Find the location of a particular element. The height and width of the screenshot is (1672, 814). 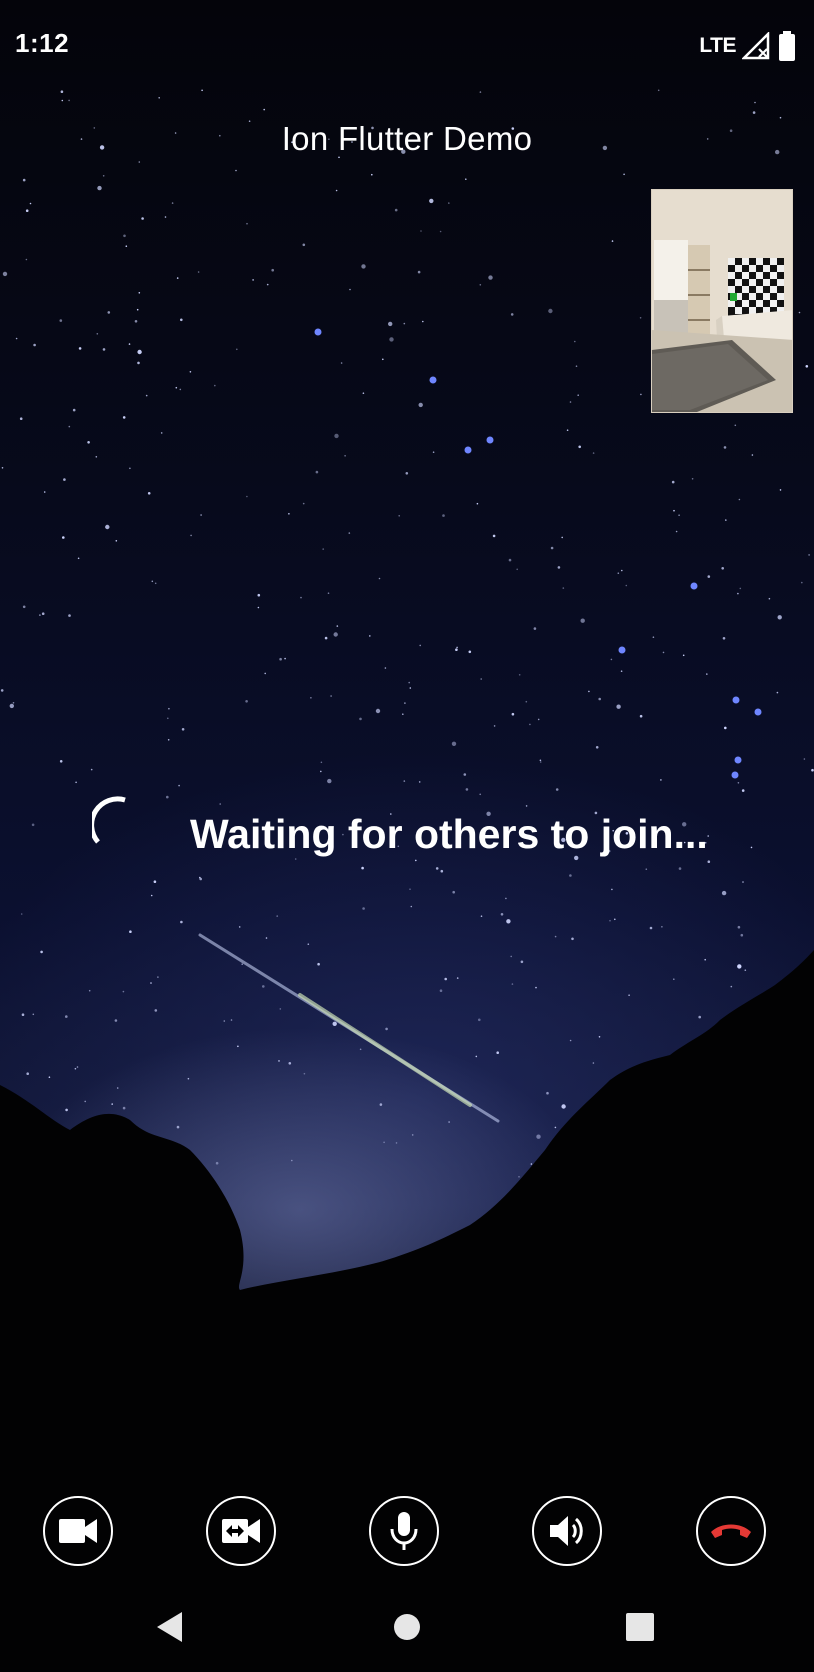

home-button is located at coordinates (407, 1627).